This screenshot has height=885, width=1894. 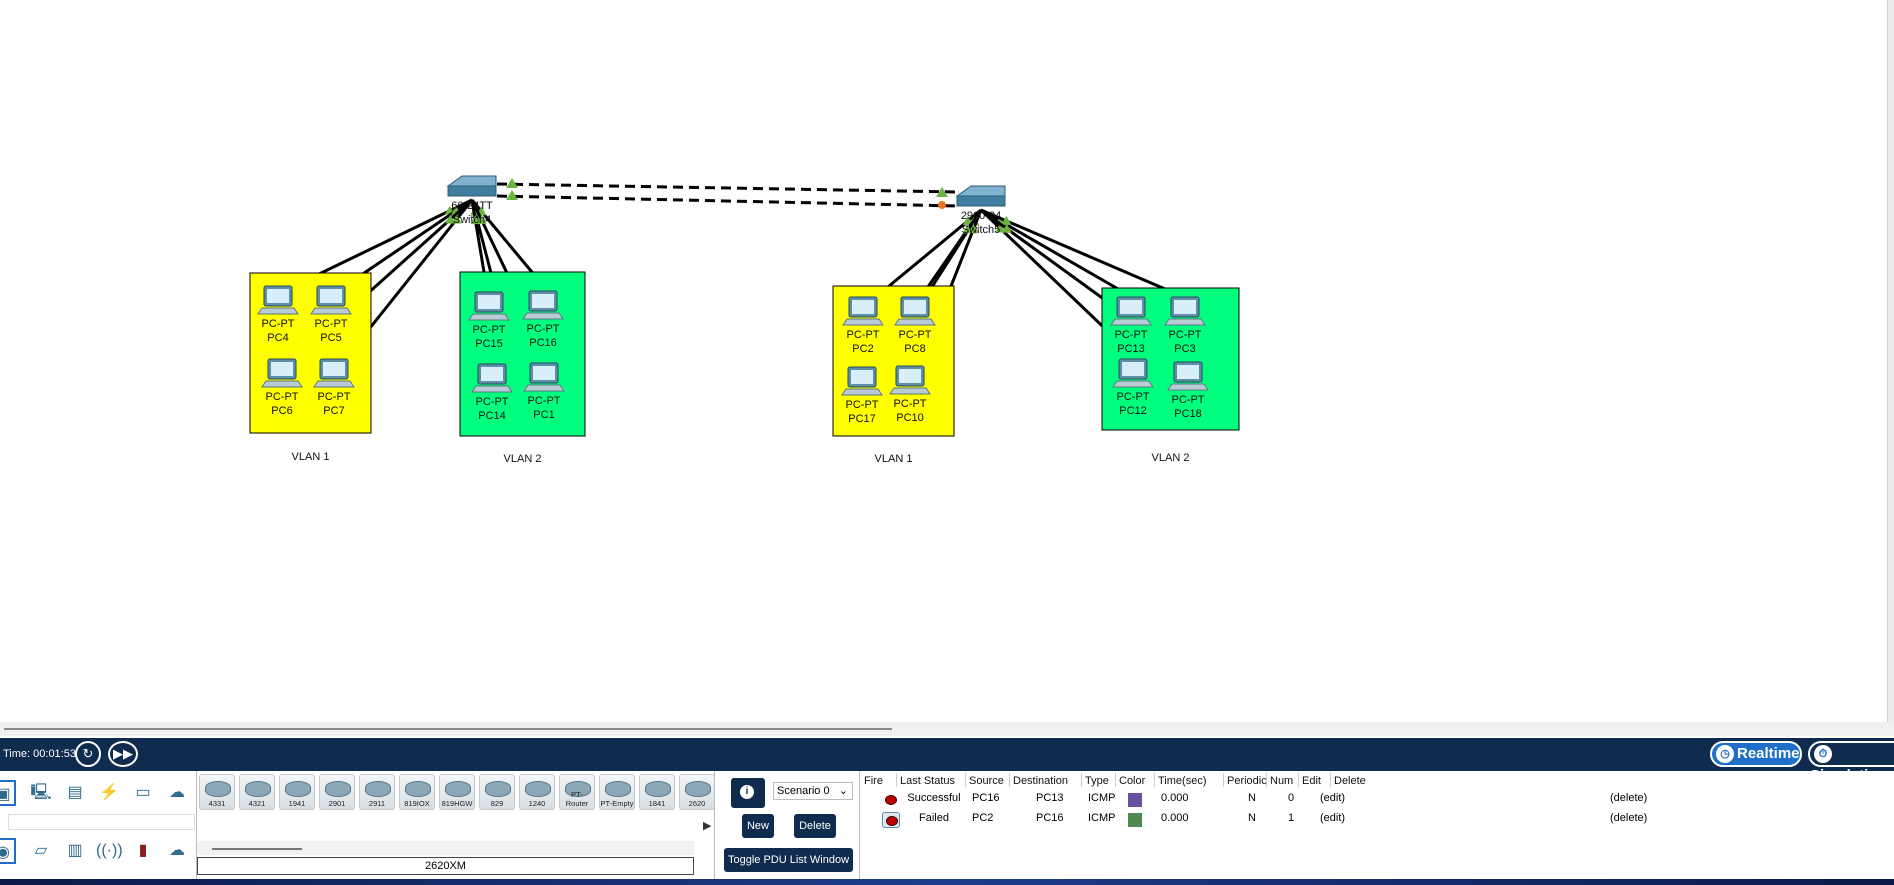 I want to click on collapse-arrow-icon: ▶, so click(x=707, y=825).